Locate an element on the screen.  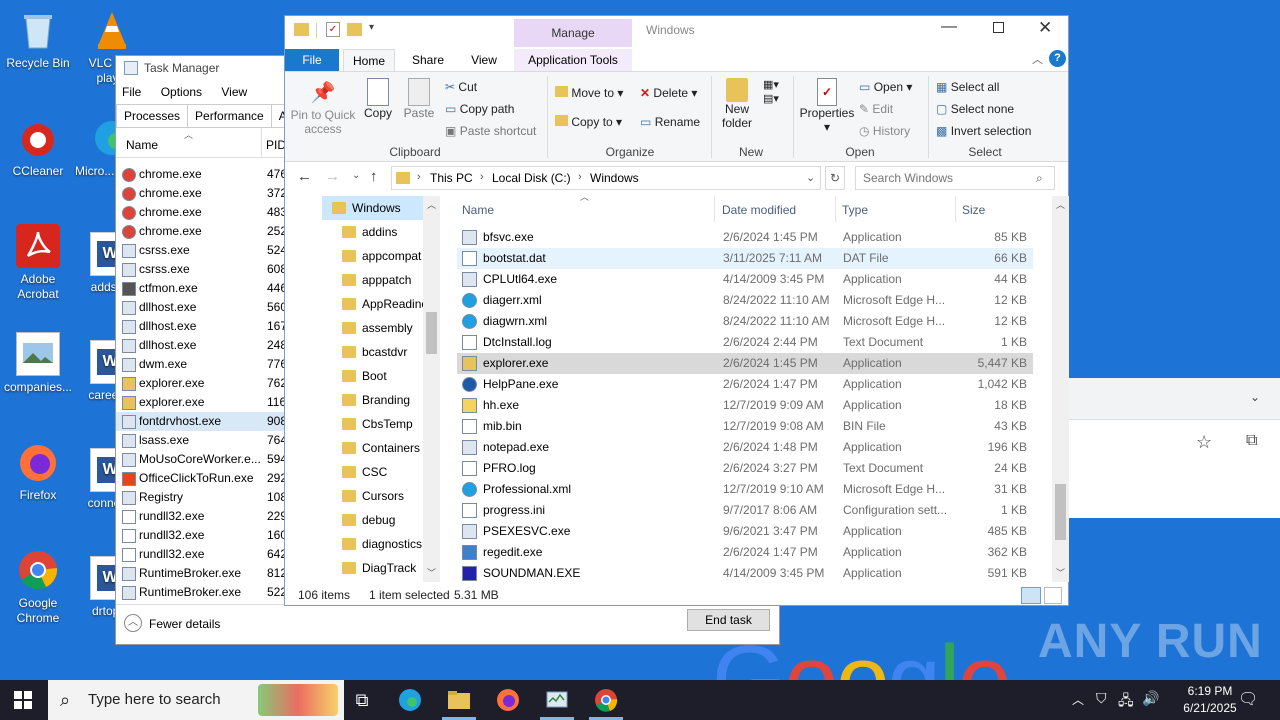
breadcrumb-local-disk: Local Disk (C:) is located at coordinates (531, 178).